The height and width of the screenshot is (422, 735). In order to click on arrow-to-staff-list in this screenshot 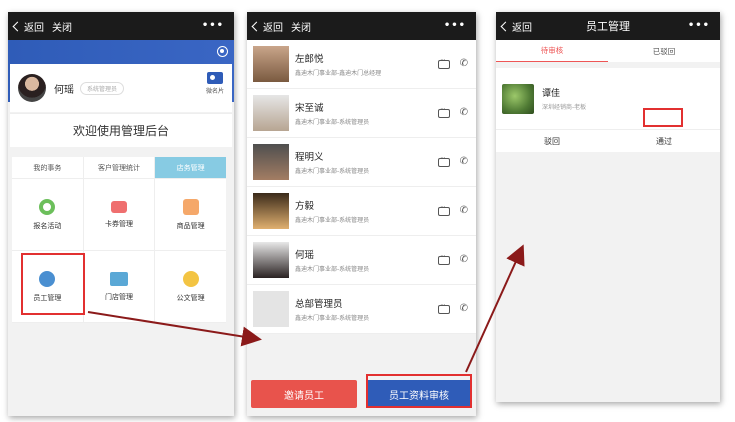, I will do `click(174, 329)`.